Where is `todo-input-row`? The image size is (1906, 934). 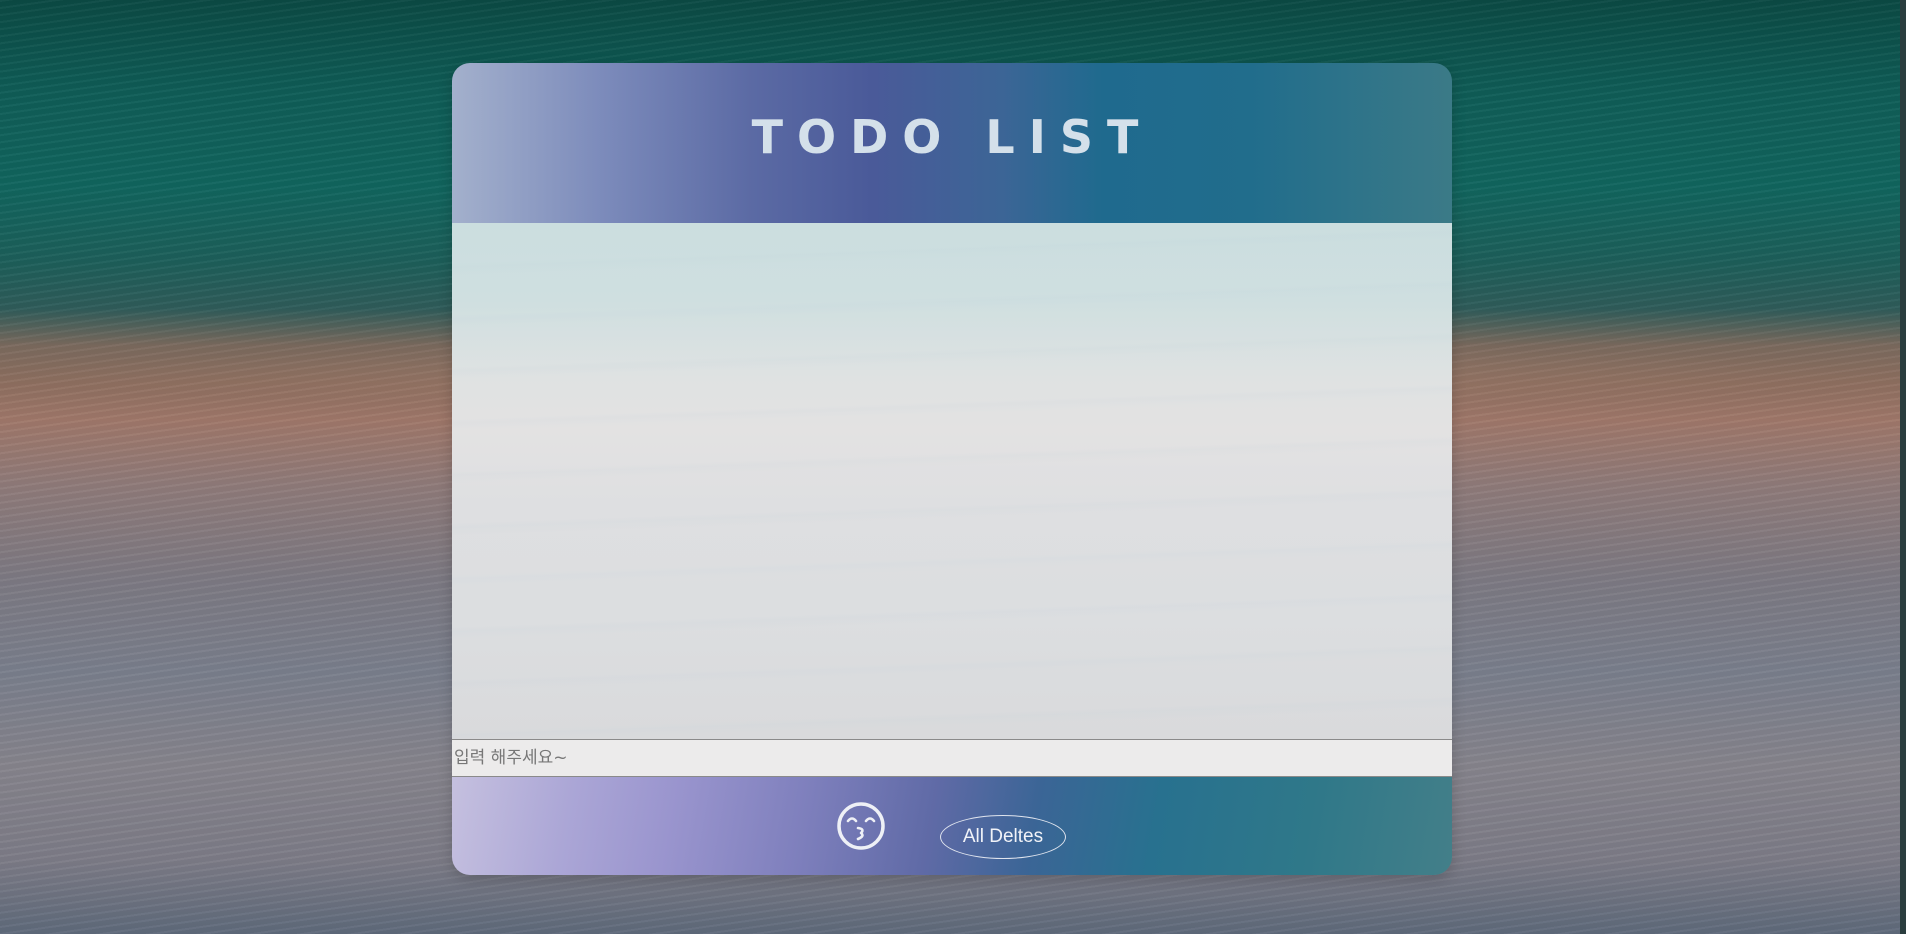
todo-input-row is located at coordinates (952, 758).